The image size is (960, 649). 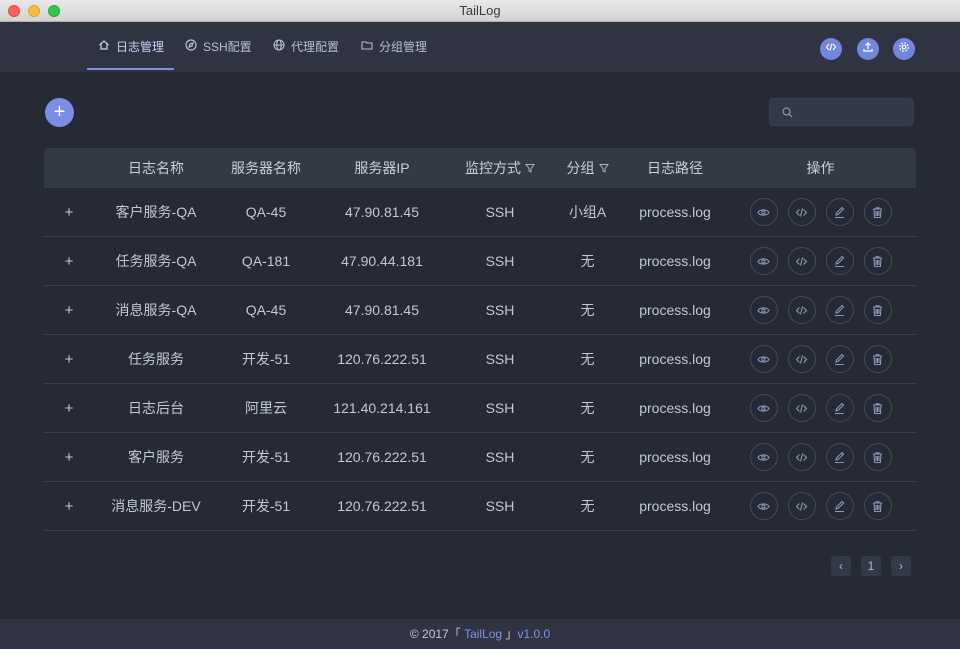 I want to click on upload-icon, so click(x=868, y=49).